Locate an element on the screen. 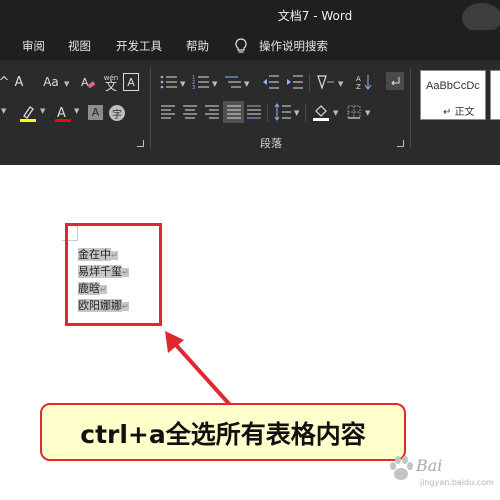 This screenshot has width=500, height=500. highlight-color-icon is located at coordinates (28, 113).